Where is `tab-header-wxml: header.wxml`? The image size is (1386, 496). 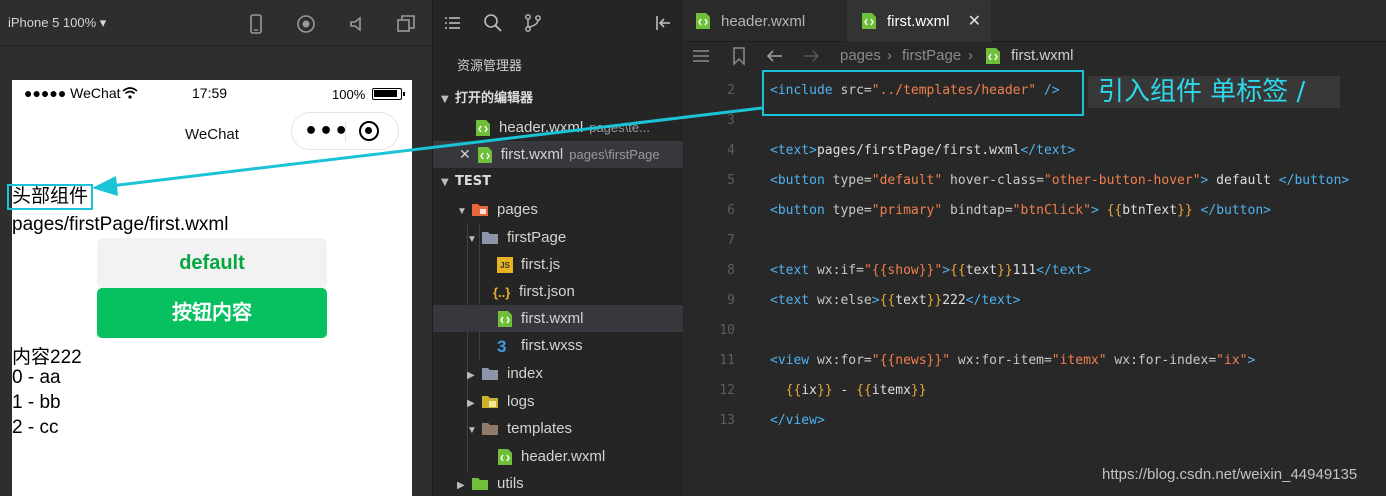
tab-header-wxml: header.wxml is located at coordinates (764, 21).